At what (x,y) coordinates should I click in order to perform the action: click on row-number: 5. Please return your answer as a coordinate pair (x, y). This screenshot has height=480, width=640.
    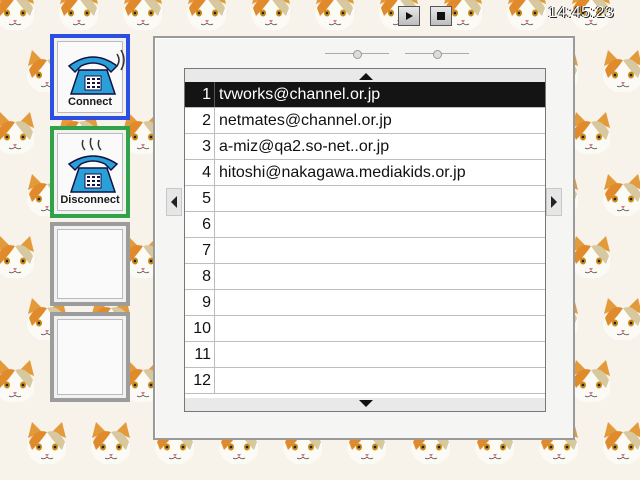
    Looking at the image, I should click on (200, 198).